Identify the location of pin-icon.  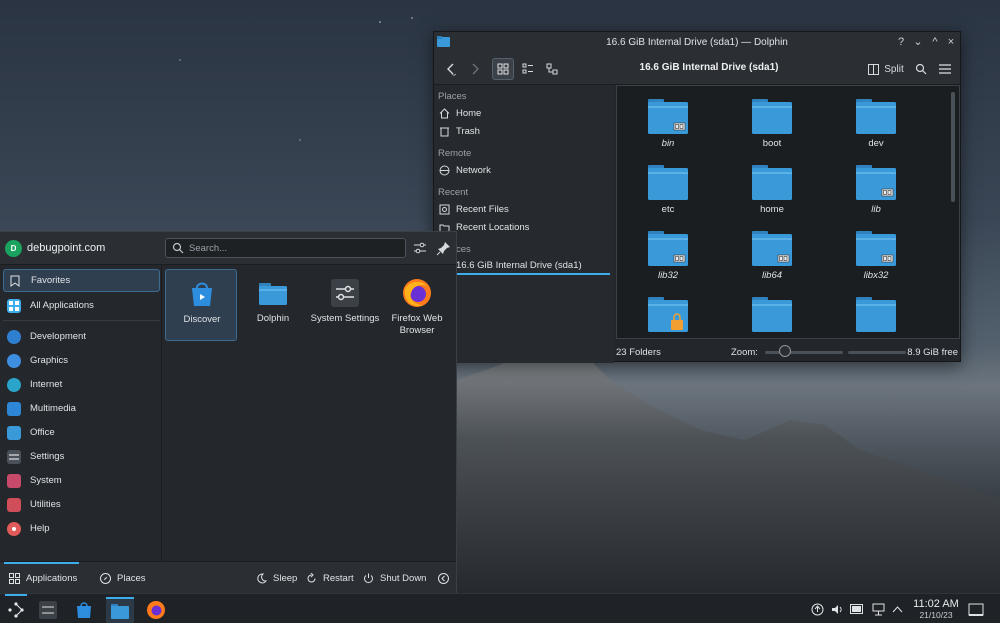
(444, 248).